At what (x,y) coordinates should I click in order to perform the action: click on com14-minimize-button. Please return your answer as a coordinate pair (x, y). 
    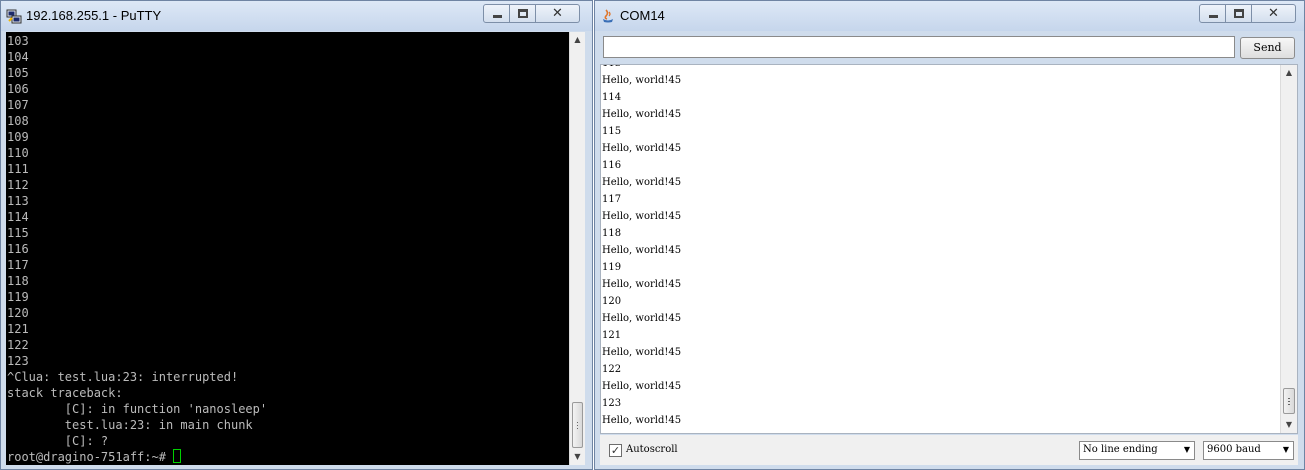
    Looking at the image, I should click on (1212, 13).